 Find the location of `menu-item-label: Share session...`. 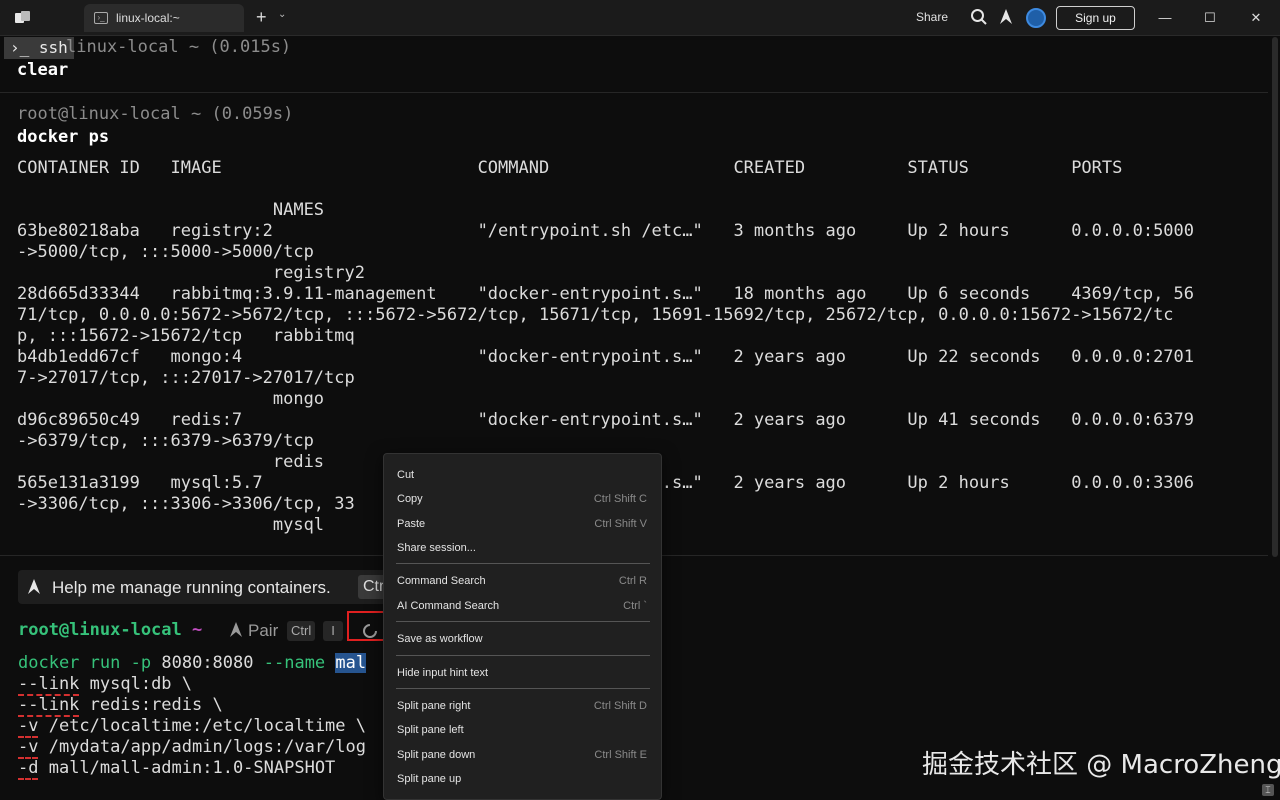

menu-item-label: Share session... is located at coordinates (436, 548).